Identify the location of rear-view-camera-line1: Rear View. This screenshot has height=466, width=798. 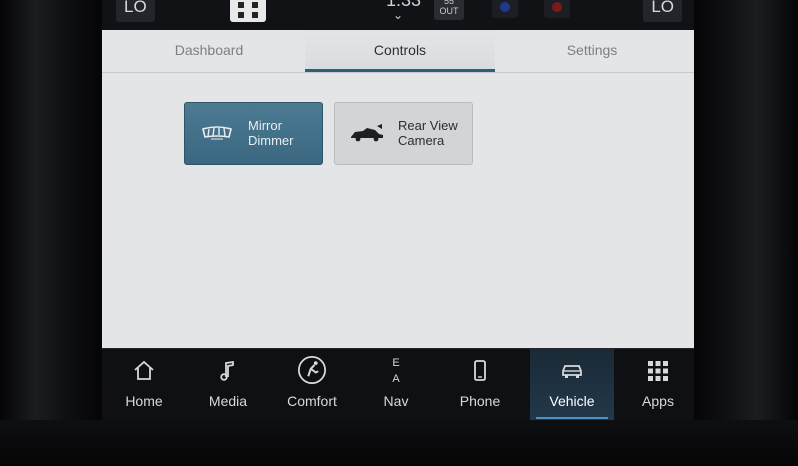
(428, 125).